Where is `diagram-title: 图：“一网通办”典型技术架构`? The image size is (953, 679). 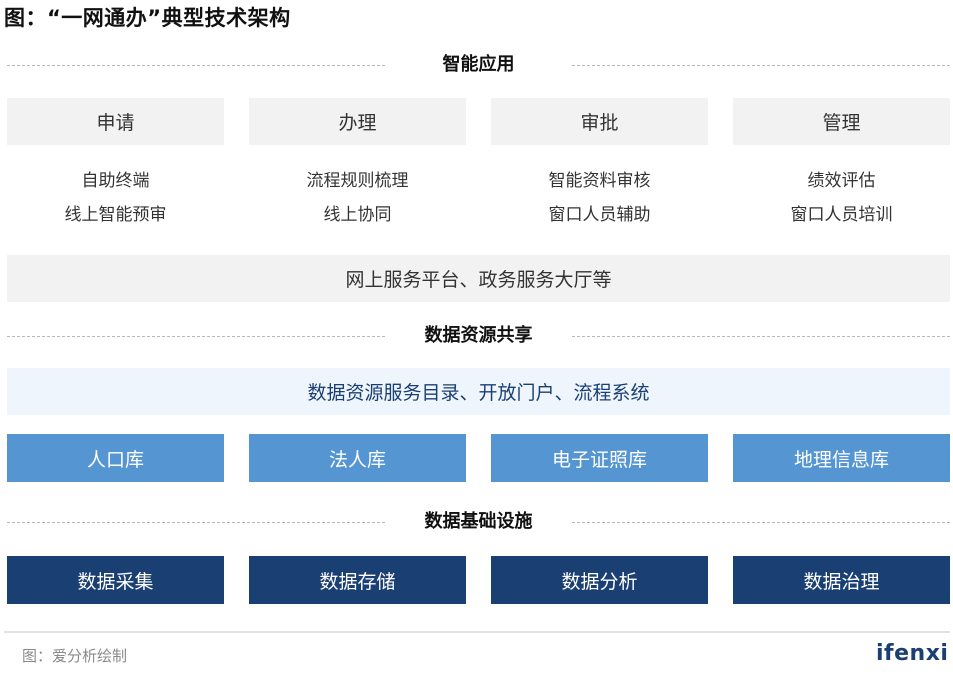 diagram-title: 图：“一网通办”典型技术架构 is located at coordinates (147, 18).